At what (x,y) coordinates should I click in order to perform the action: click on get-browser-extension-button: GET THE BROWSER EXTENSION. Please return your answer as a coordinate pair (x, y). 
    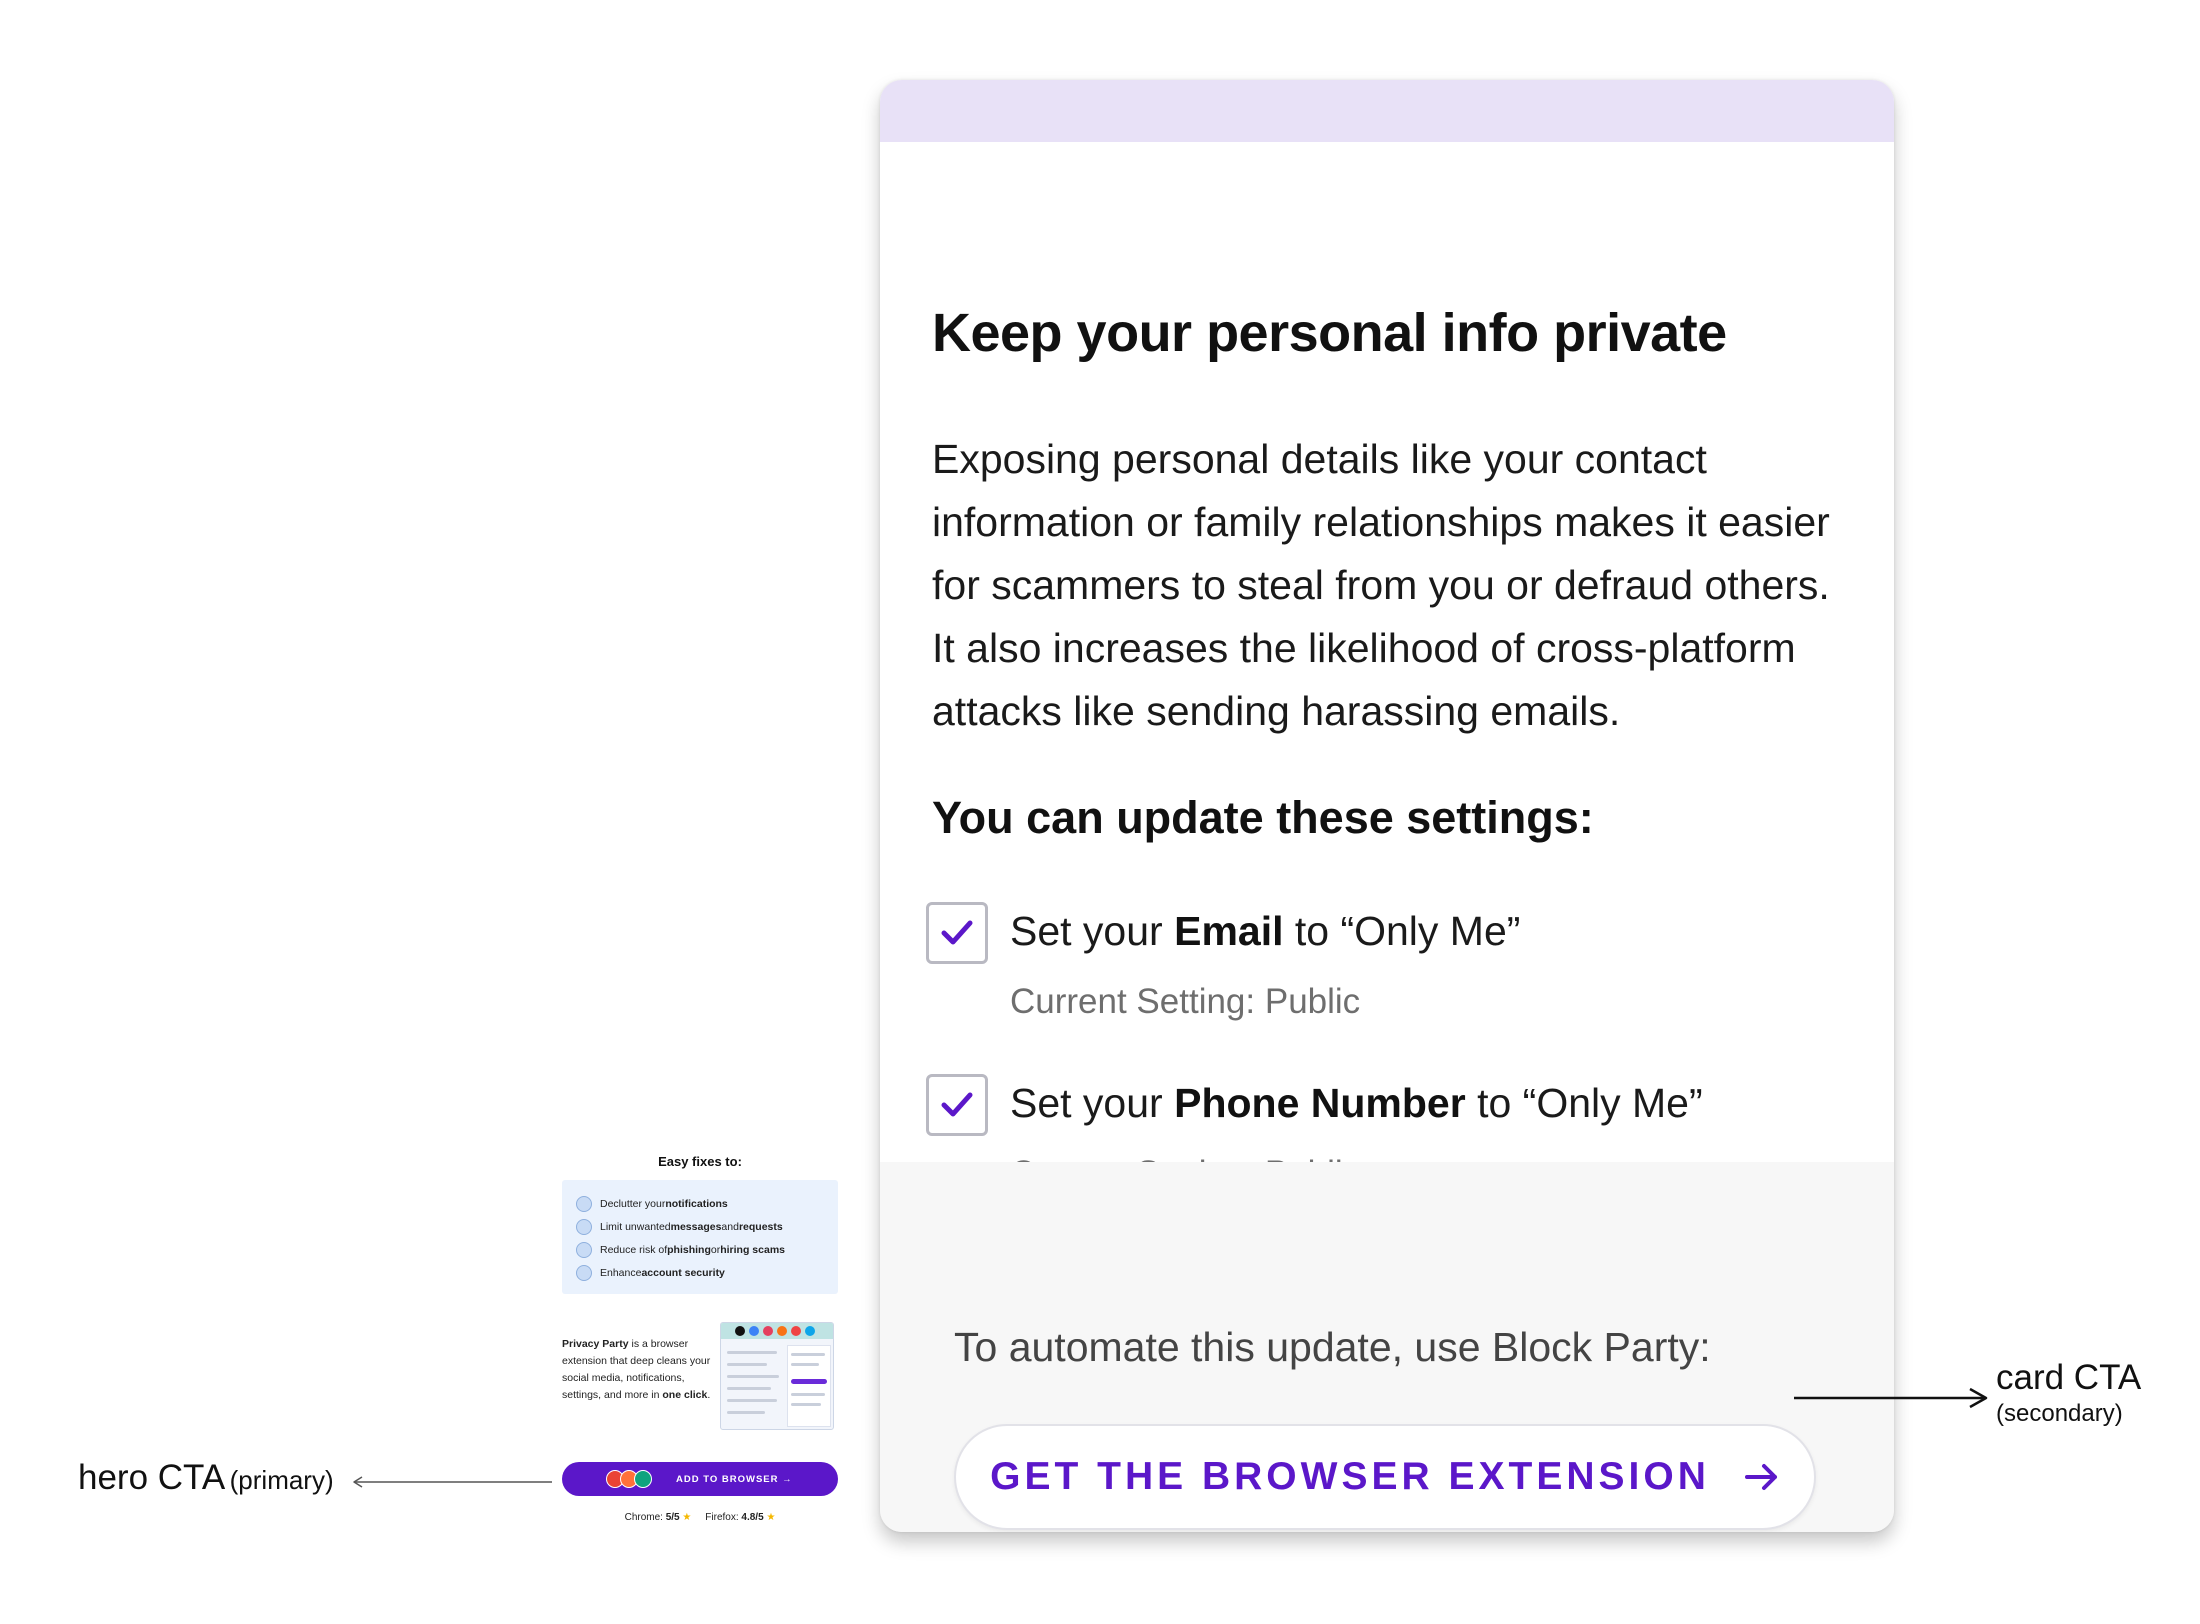
    Looking at the image, I should click on (1385, 1477).